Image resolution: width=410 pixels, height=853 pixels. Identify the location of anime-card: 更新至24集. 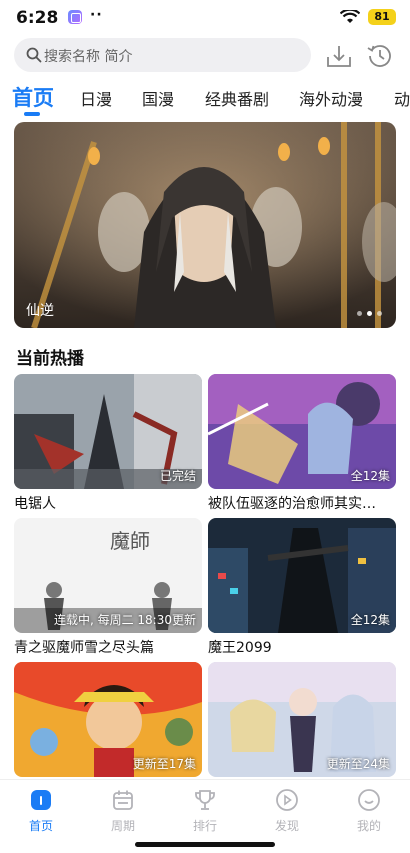
(302, 719).